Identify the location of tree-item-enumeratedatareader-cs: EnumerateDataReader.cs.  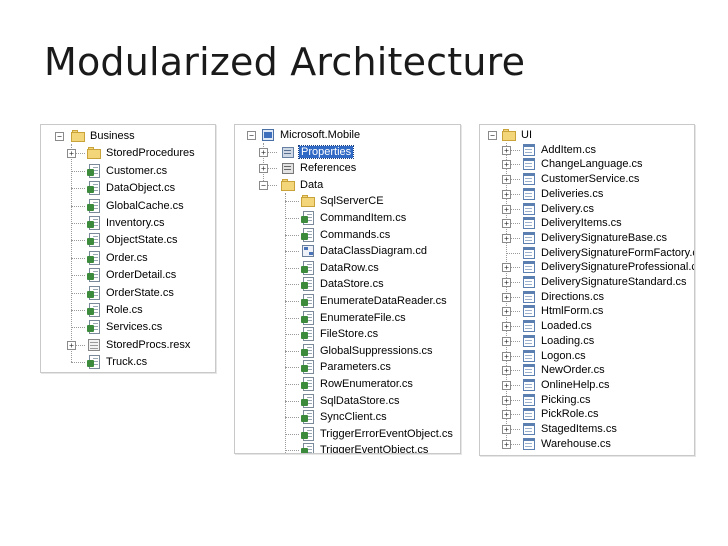
(374, 301).